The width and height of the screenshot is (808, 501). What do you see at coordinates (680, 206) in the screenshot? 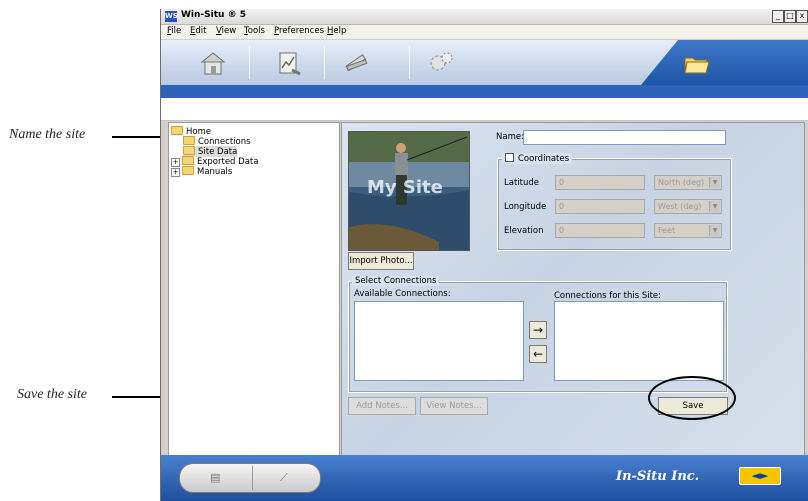
I see `longitude-unit-value: West (deg)` at bounding box center [680, 206].